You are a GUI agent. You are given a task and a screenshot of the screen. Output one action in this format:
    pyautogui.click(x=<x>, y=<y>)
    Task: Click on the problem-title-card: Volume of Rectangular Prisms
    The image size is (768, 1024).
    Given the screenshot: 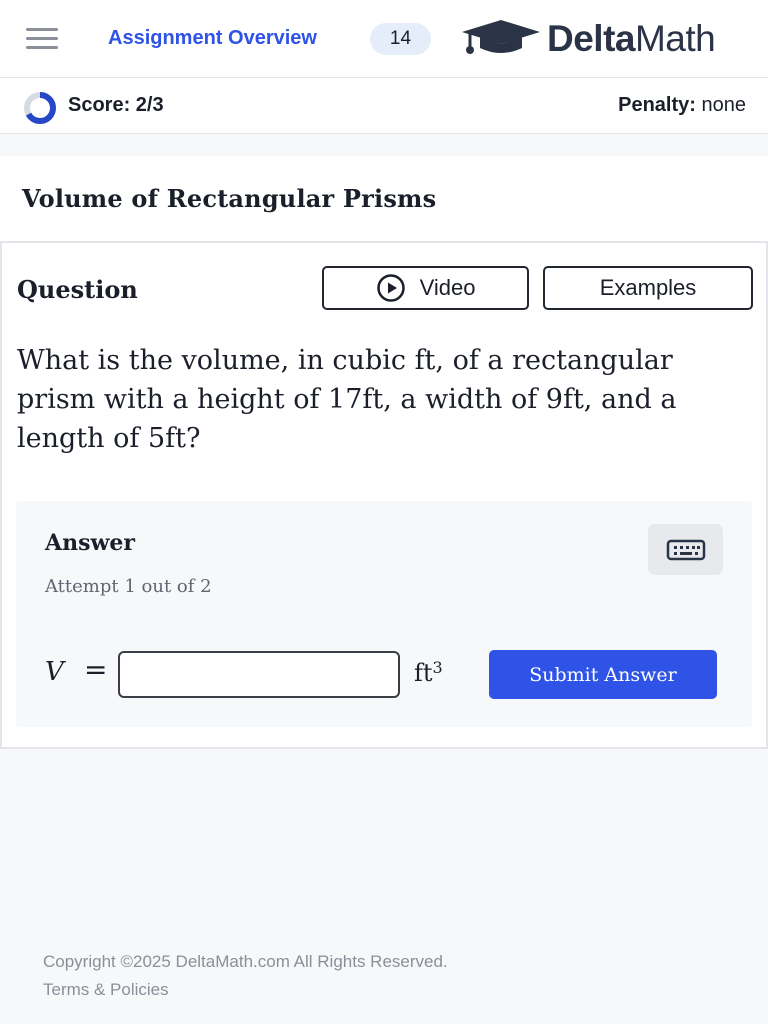 What is the action you would take?
    pyautogui.click(x=384, y=199)
    